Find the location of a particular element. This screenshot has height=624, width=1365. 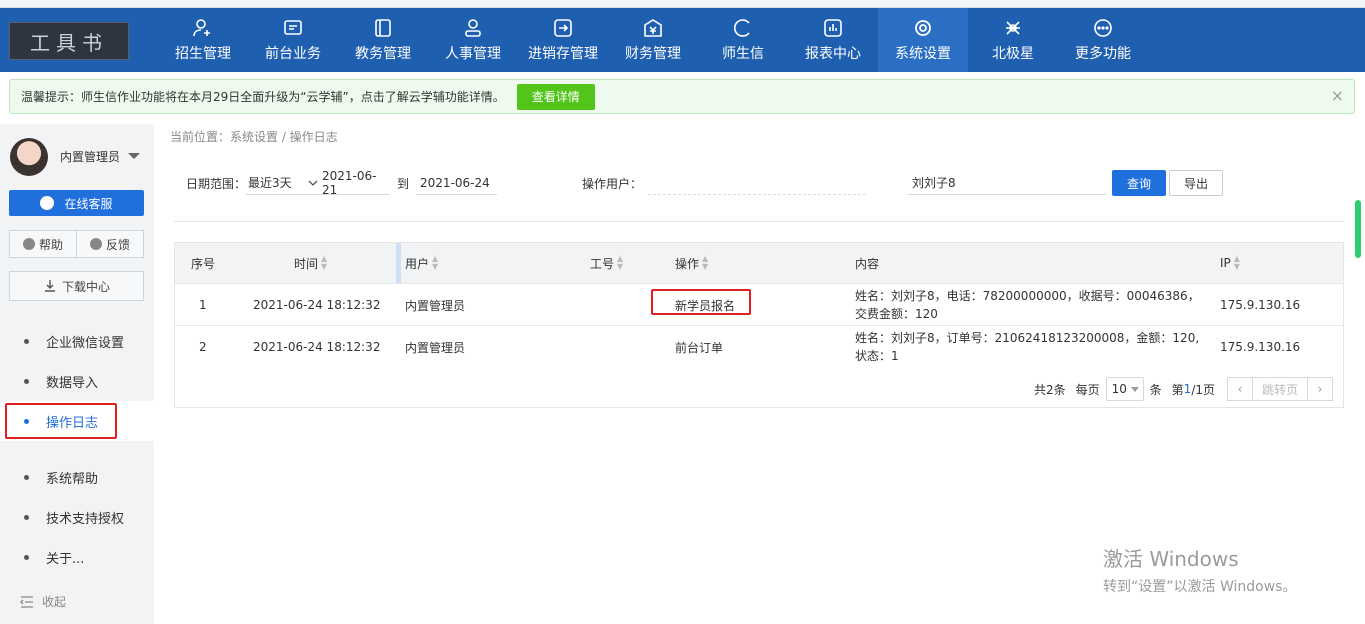

next-page-button: › is located at coordinates (1320, 389).